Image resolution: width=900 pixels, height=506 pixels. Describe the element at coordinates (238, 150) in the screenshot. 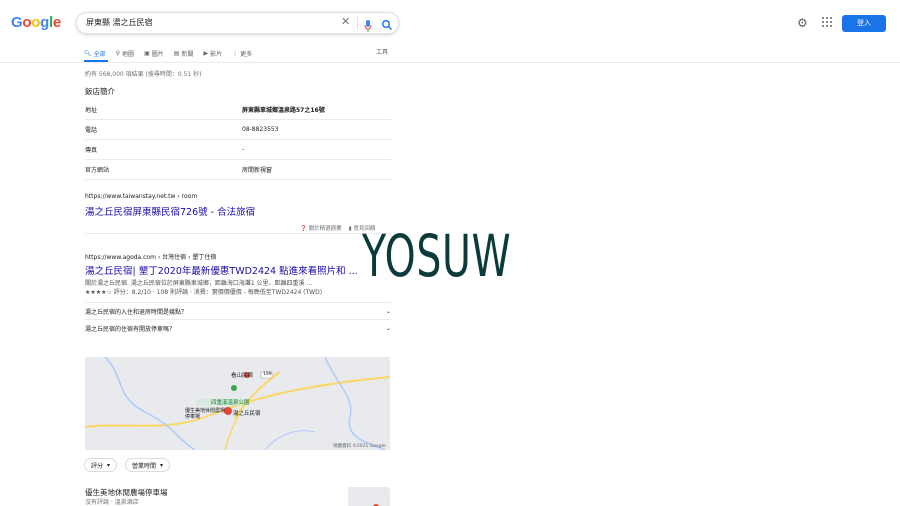

I see `table-row: 傳真 -` at that location.